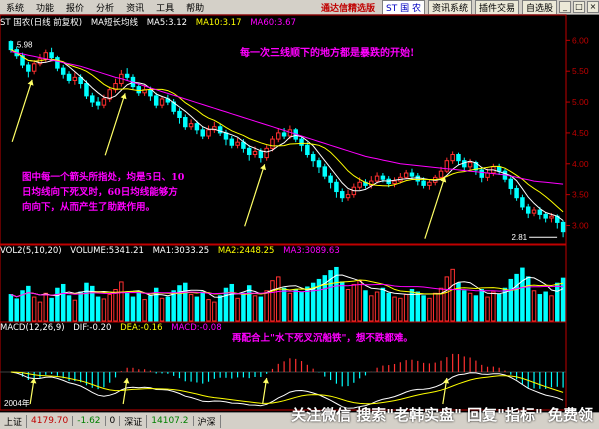 The image size is (599, 429). What do you see at coordinates (287, 388) in the screenshot?
I see `dea-line` at bounding box center [287, 388].